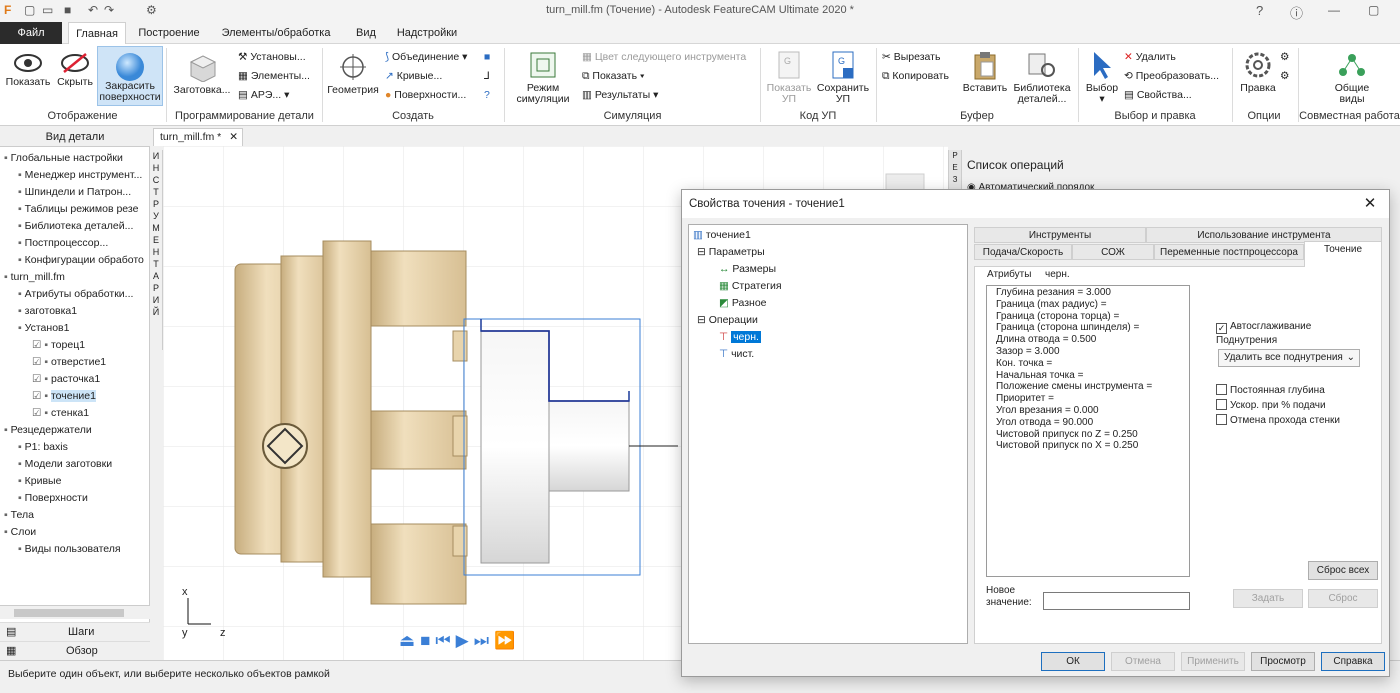 The height and width of the screenshot is (693, 1400). What do you see at coordinates (39, 481) in the screenshot?
I see `tree-item: ▪ Кривые` at bounding box center [39, 481].